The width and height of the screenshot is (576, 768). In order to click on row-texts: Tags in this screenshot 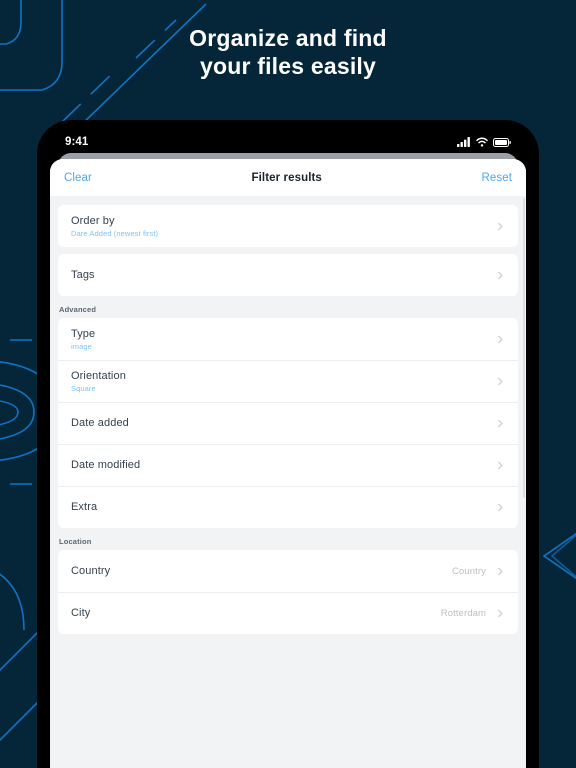, I will do `click(283, 275)`.